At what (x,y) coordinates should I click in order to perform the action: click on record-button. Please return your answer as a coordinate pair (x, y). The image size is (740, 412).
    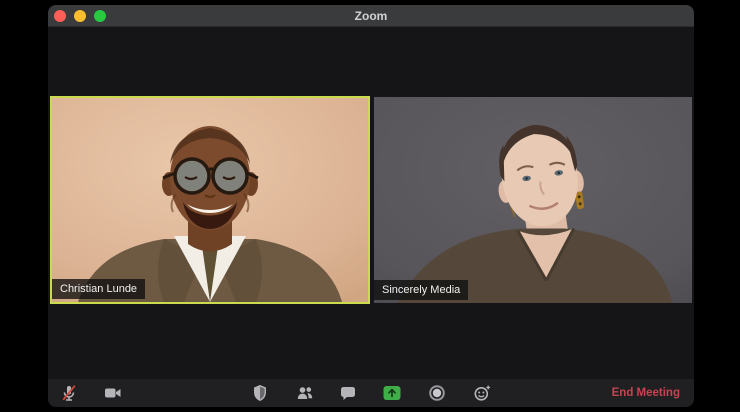
    Looking at the image, I should click on (437, 393).